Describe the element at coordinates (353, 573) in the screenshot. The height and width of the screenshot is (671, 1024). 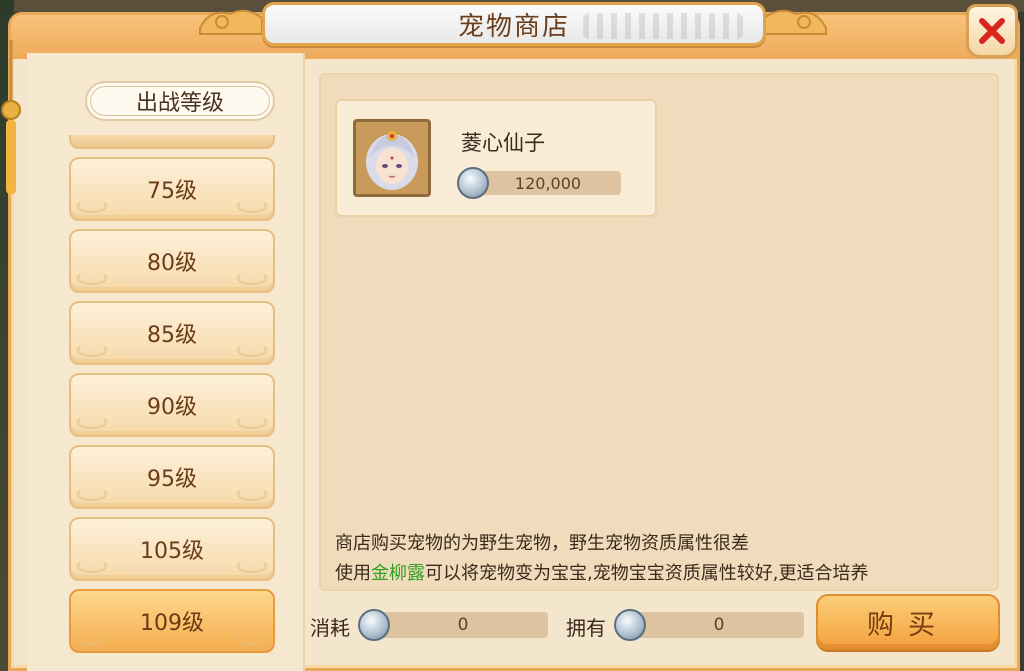
I see `notice-prefix: 使用` at that location.